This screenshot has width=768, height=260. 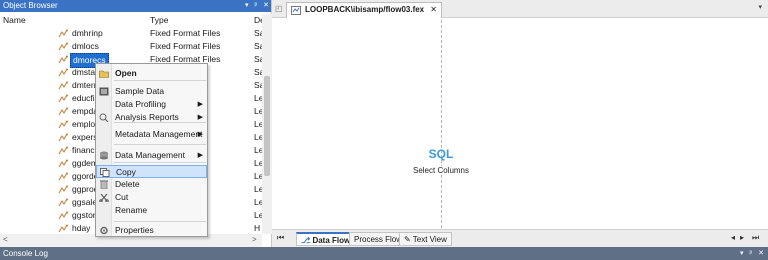 What do you see at coordinates (141, 104) in the screenshot?
I see `menu-item-label: Data Profiling` at bounding box center [141, 104].